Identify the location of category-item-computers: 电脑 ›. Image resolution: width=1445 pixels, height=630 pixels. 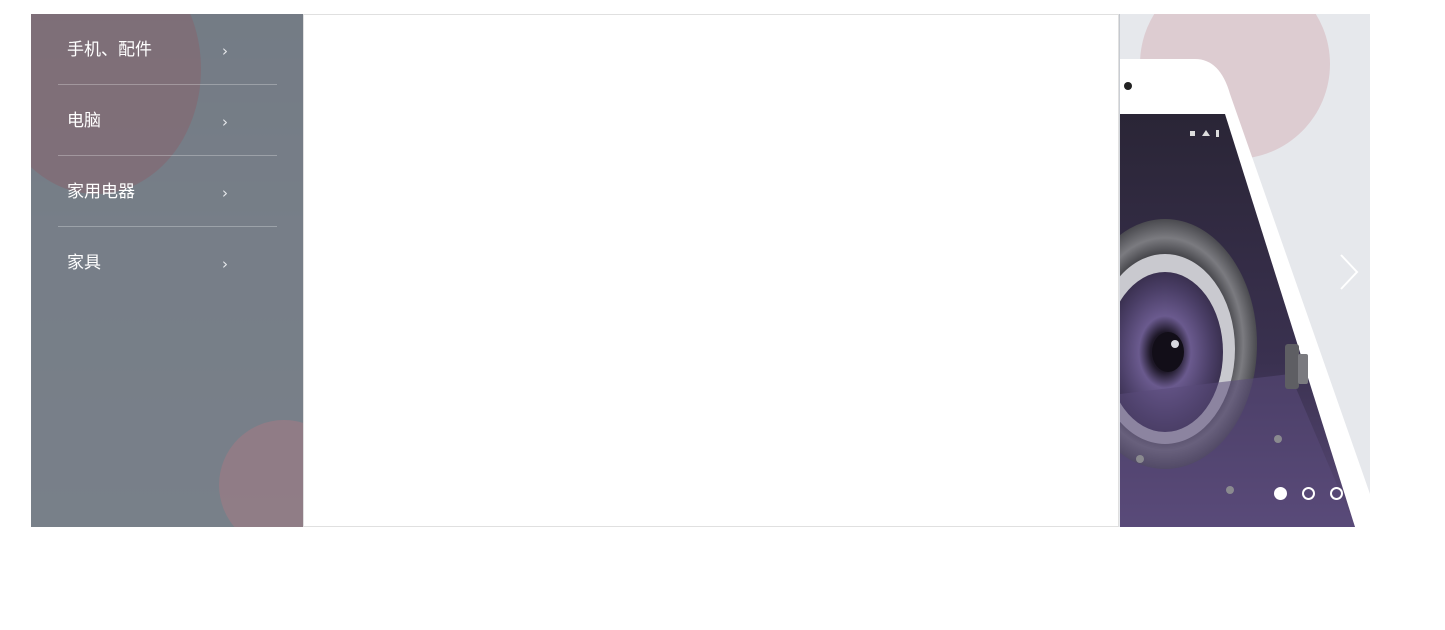
(167, 120).